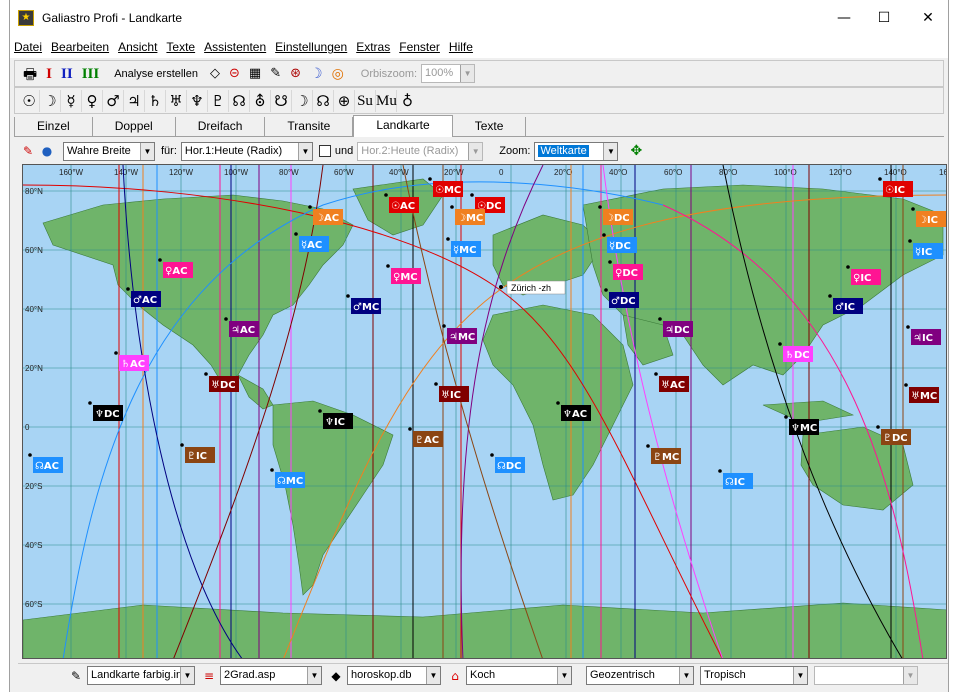 Image resolution: width=958 pixels, height=692 pixels. Describe the element at coordinates (105, 411) in the screenshot. I see `planet-line-marker: ♆DC` at that location.